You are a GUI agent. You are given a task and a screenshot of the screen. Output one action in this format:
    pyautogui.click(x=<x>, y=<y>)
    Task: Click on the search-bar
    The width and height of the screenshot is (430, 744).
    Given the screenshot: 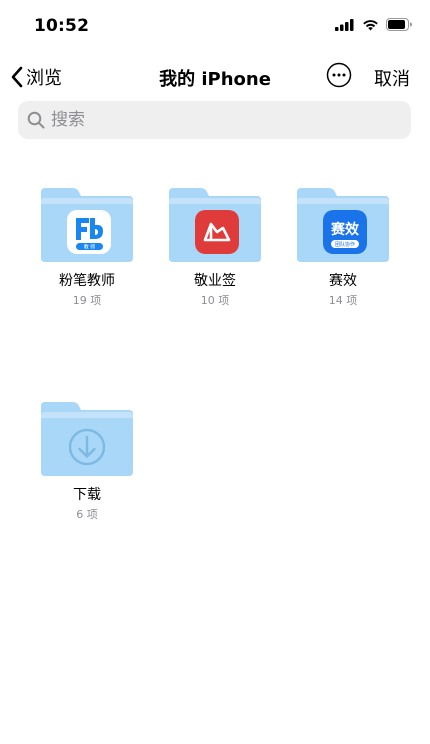 What is the action you would take?
    pyautogui.click(x=214, y=120)
    